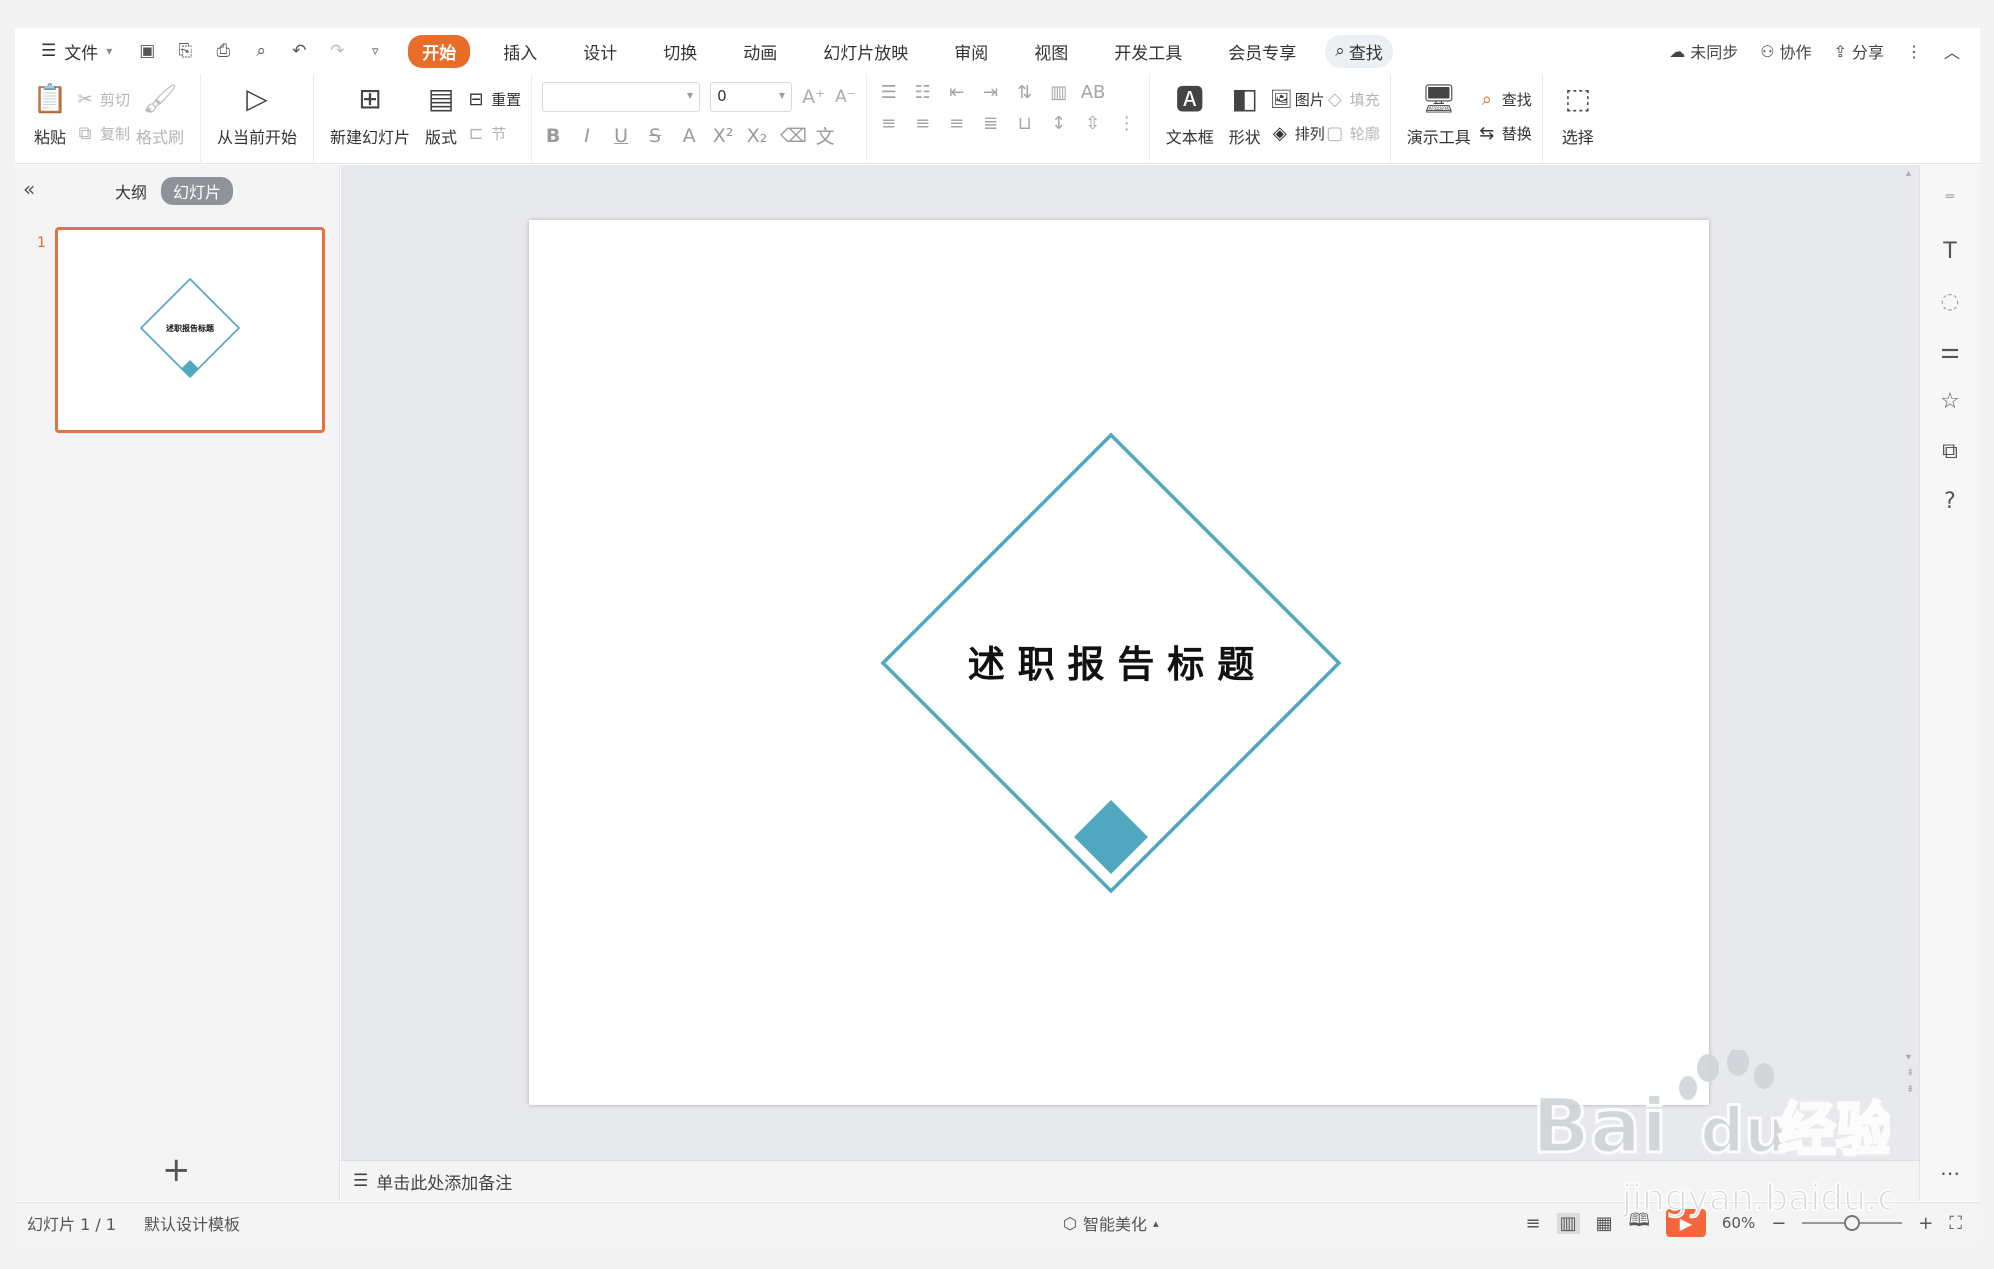  What do you see at coordinates (1568, 1223) in the screenshot?
I see `normal-view-icon: ▥` at bounding box center [1568, 1223].